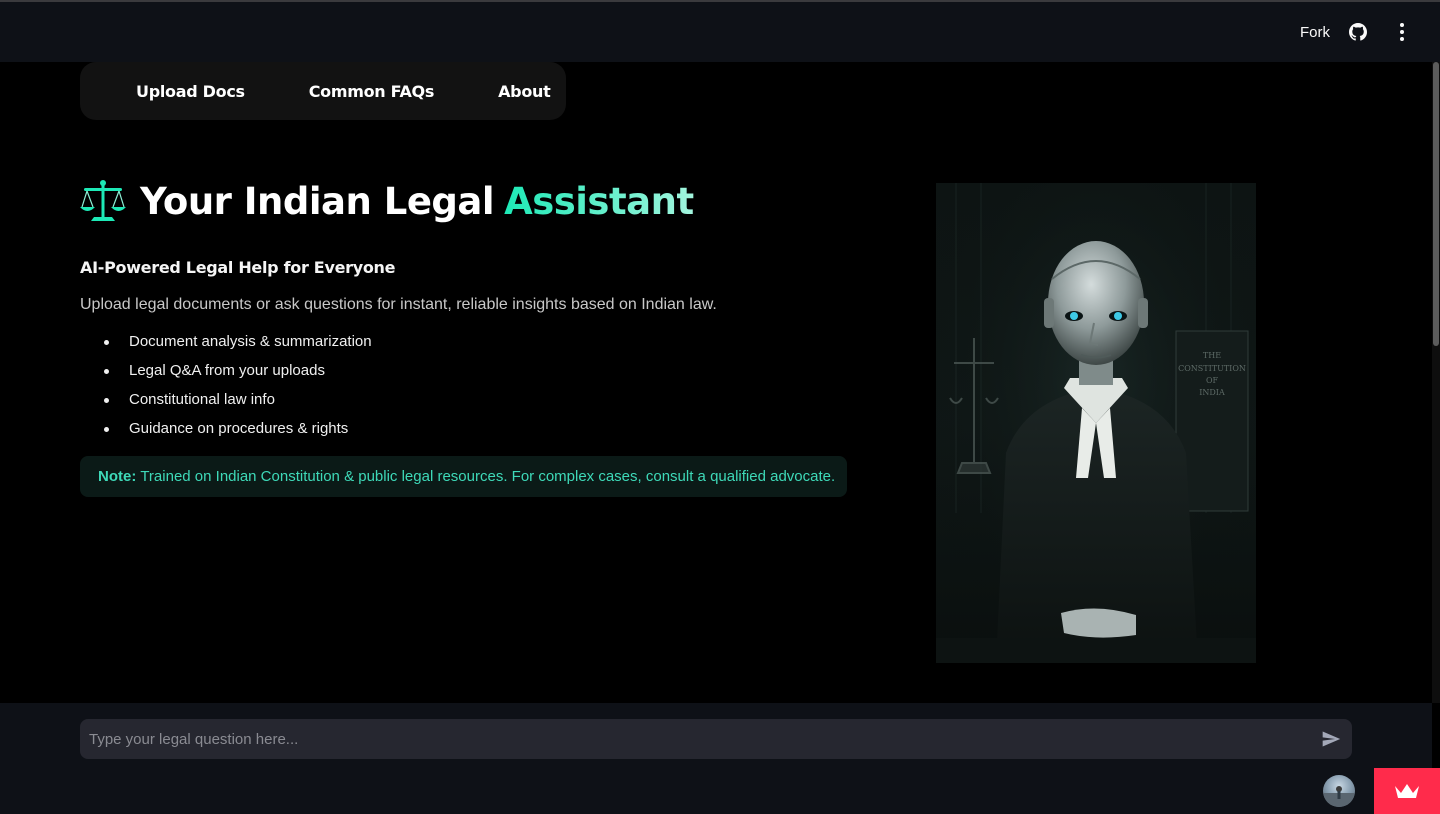  Describe the element at coordinates (1436, 204) in the screenshot. I see `scrollbar-thumb` at that location.